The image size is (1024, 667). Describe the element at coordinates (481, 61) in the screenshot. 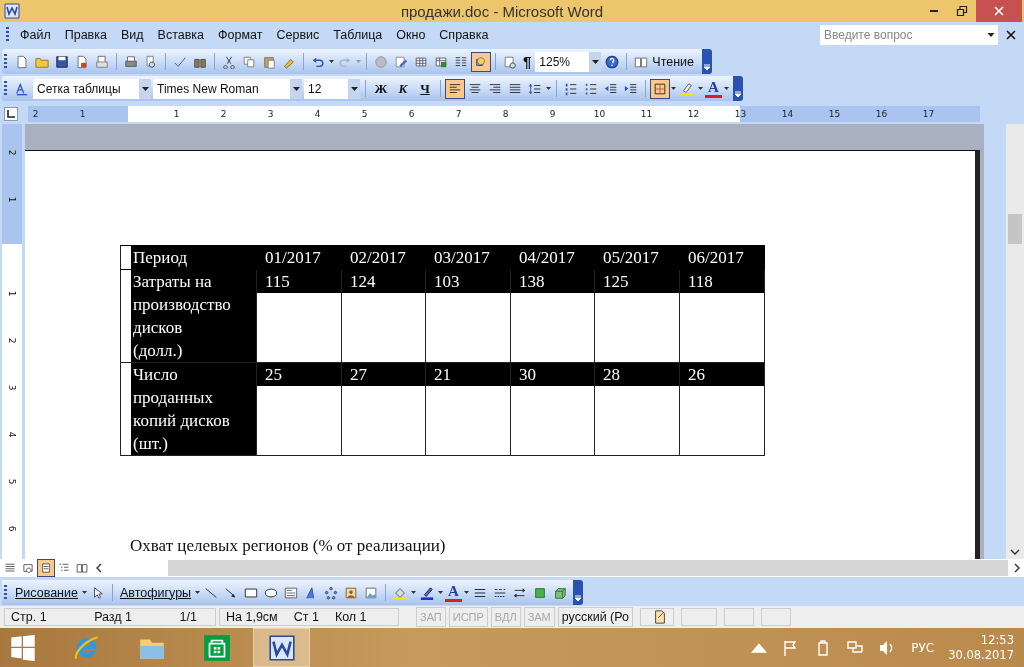

I see `shapes-icon` at that location.